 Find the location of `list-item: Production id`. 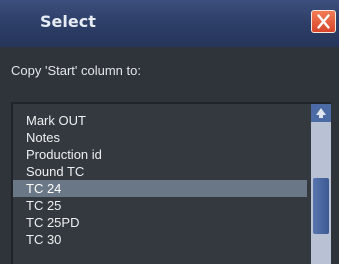

list-item: Production id is located at coordinates (160, 154).